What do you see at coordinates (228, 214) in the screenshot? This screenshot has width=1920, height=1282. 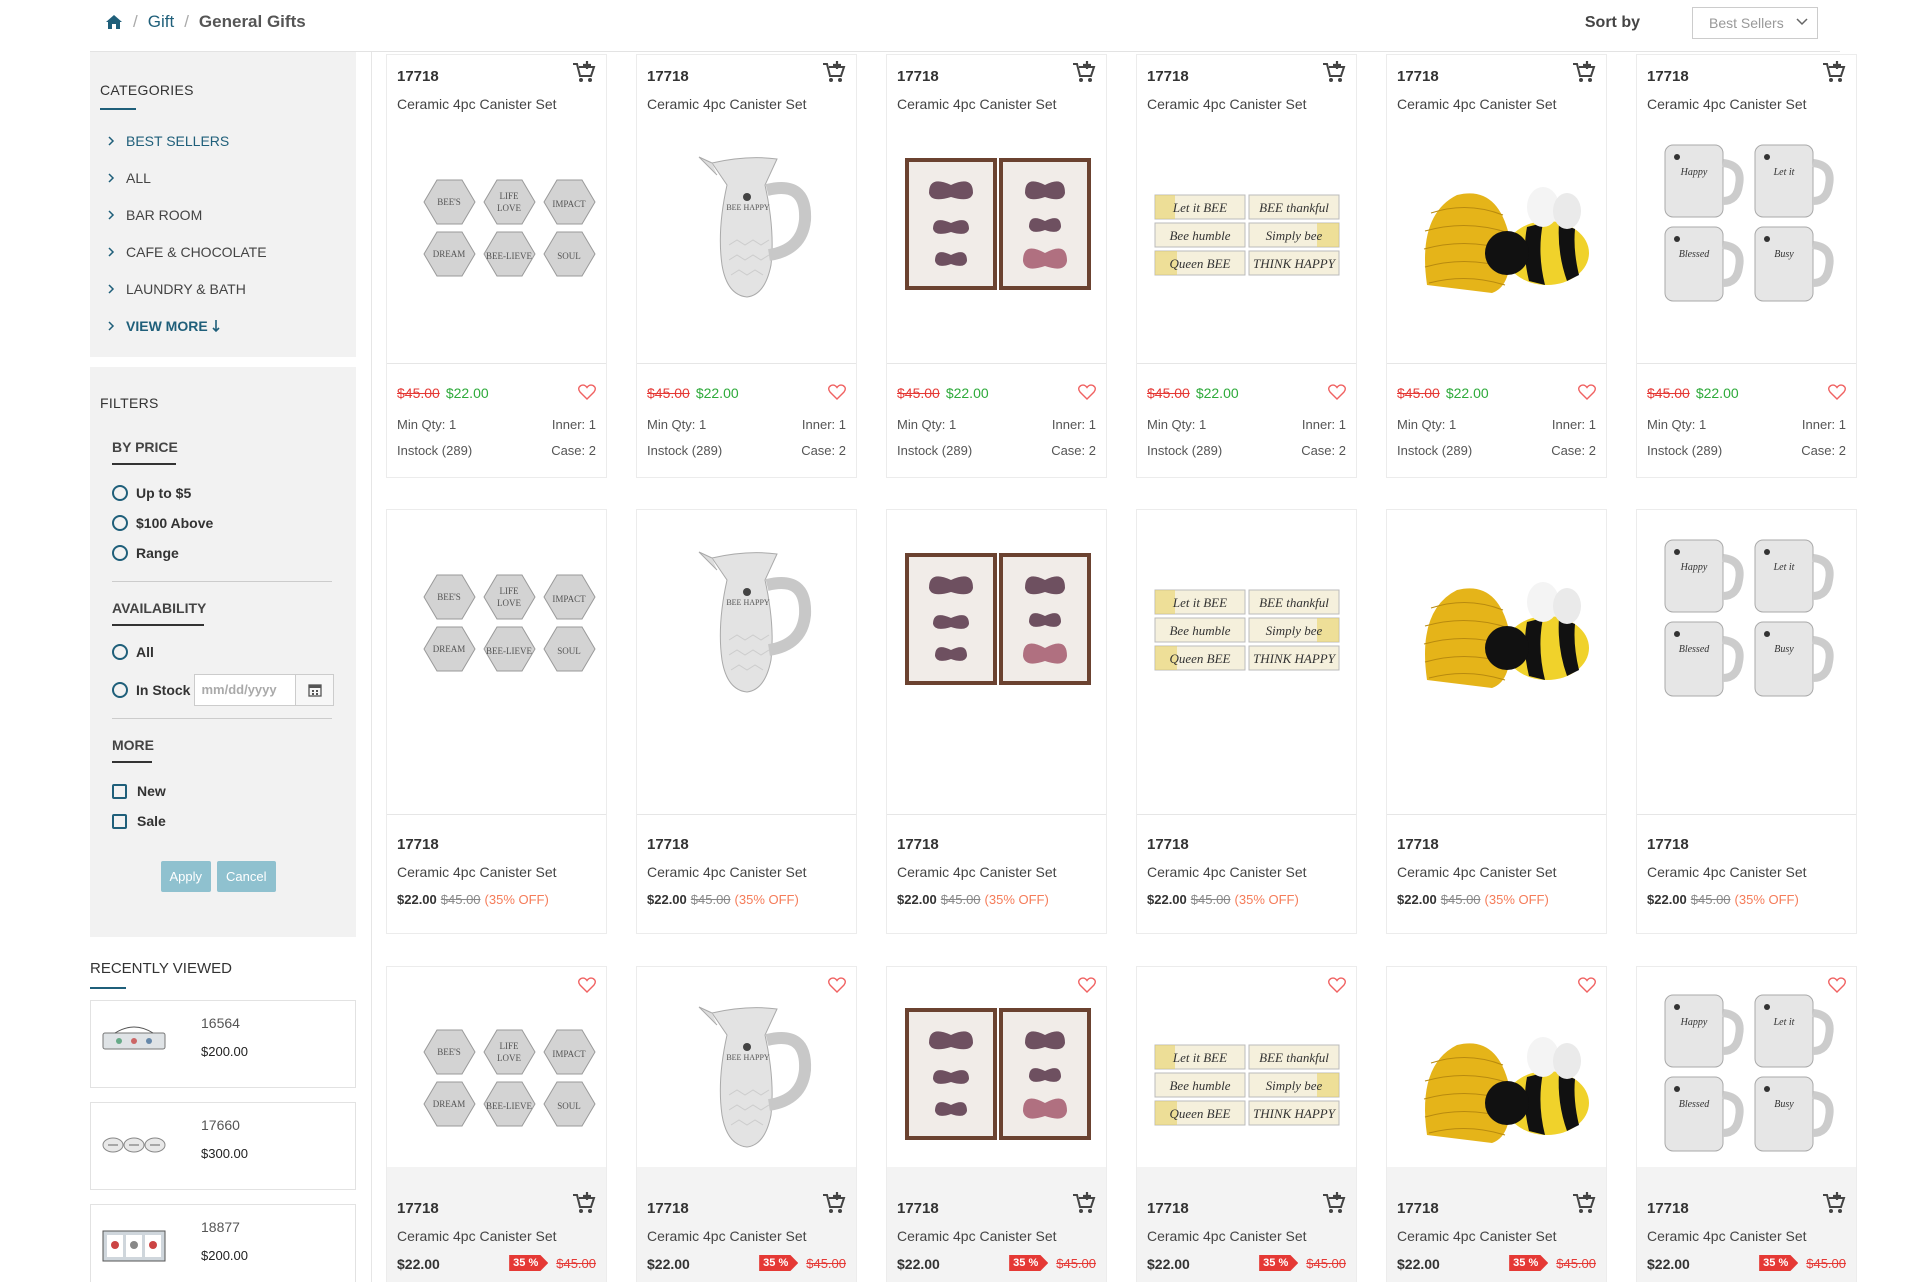 I see `category-bar-room: BAR ROOM` at bounding box center [228, 214].